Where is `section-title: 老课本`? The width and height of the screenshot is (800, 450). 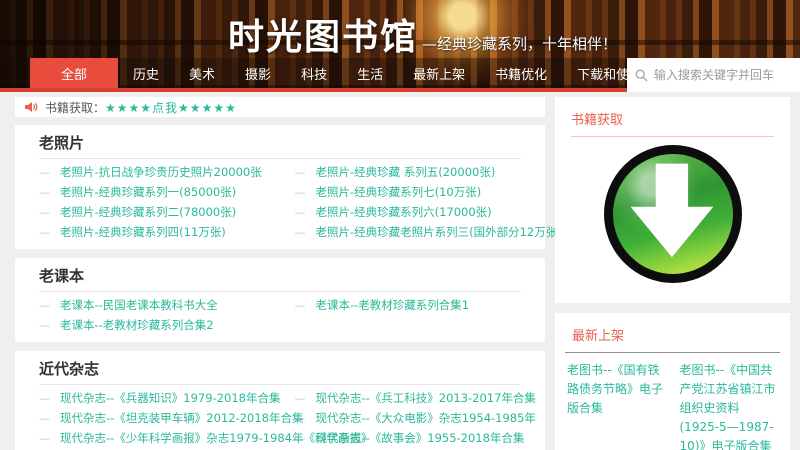
section-title: 老课本 is located at coordinates (62, 276).